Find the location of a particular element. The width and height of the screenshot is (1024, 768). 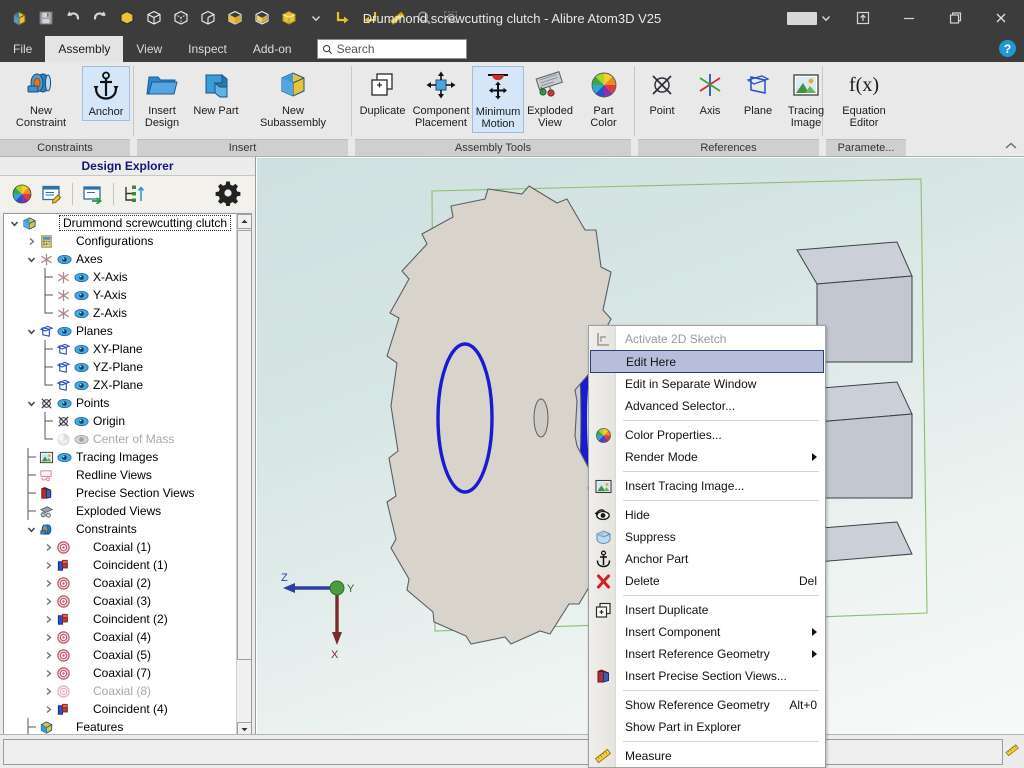

tree-item-axes: Axes is located at coordinates (120, 259).